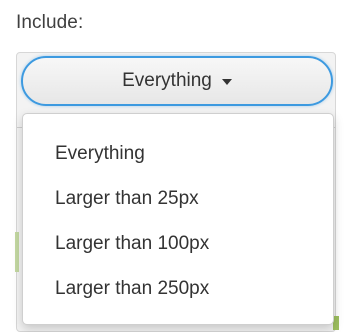 This screenshot has height=332, width=348. What do you see at coordinates (178, 201) in the screenshot?
I see `menu-item-larger-than-25px: Larger than 25px` at bounding box center [178, 201].